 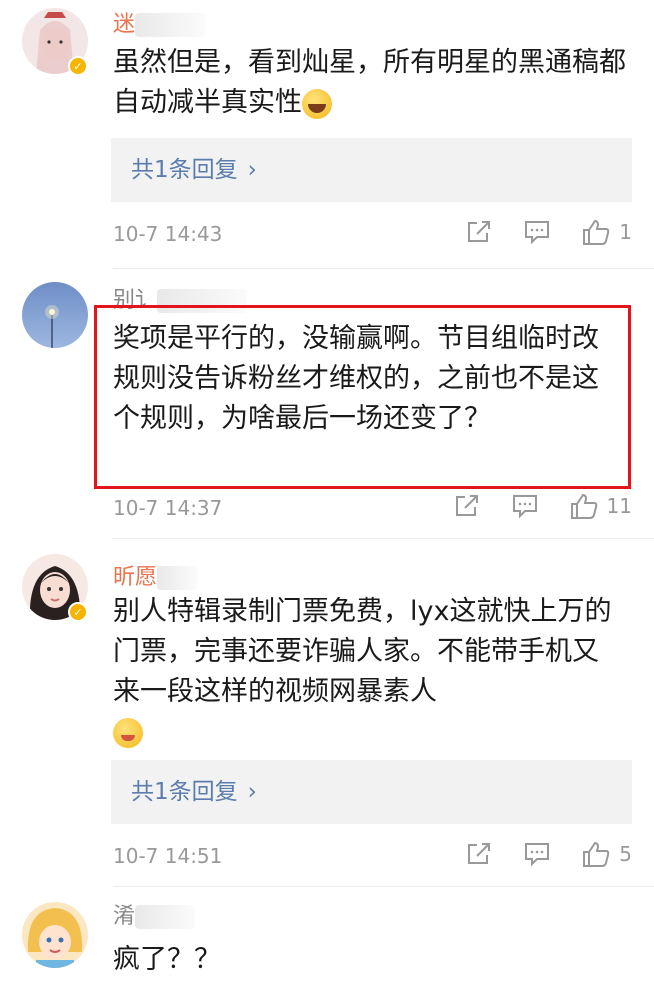 I want to click on like-button: 1, so click(x=606, y=232).